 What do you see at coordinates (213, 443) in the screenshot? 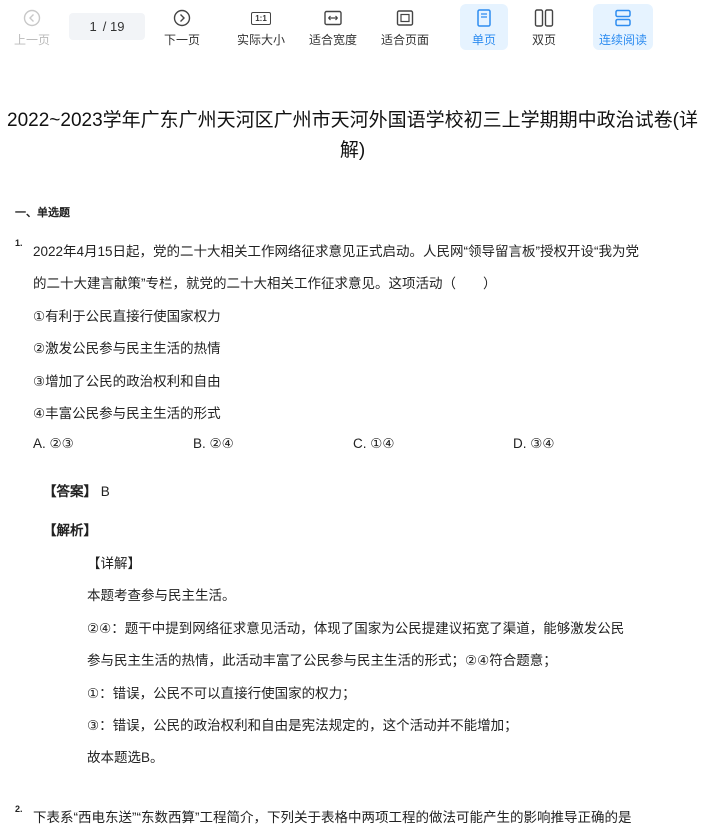
I see `choice-b: B. ②④` at bounding box center [213, 443].